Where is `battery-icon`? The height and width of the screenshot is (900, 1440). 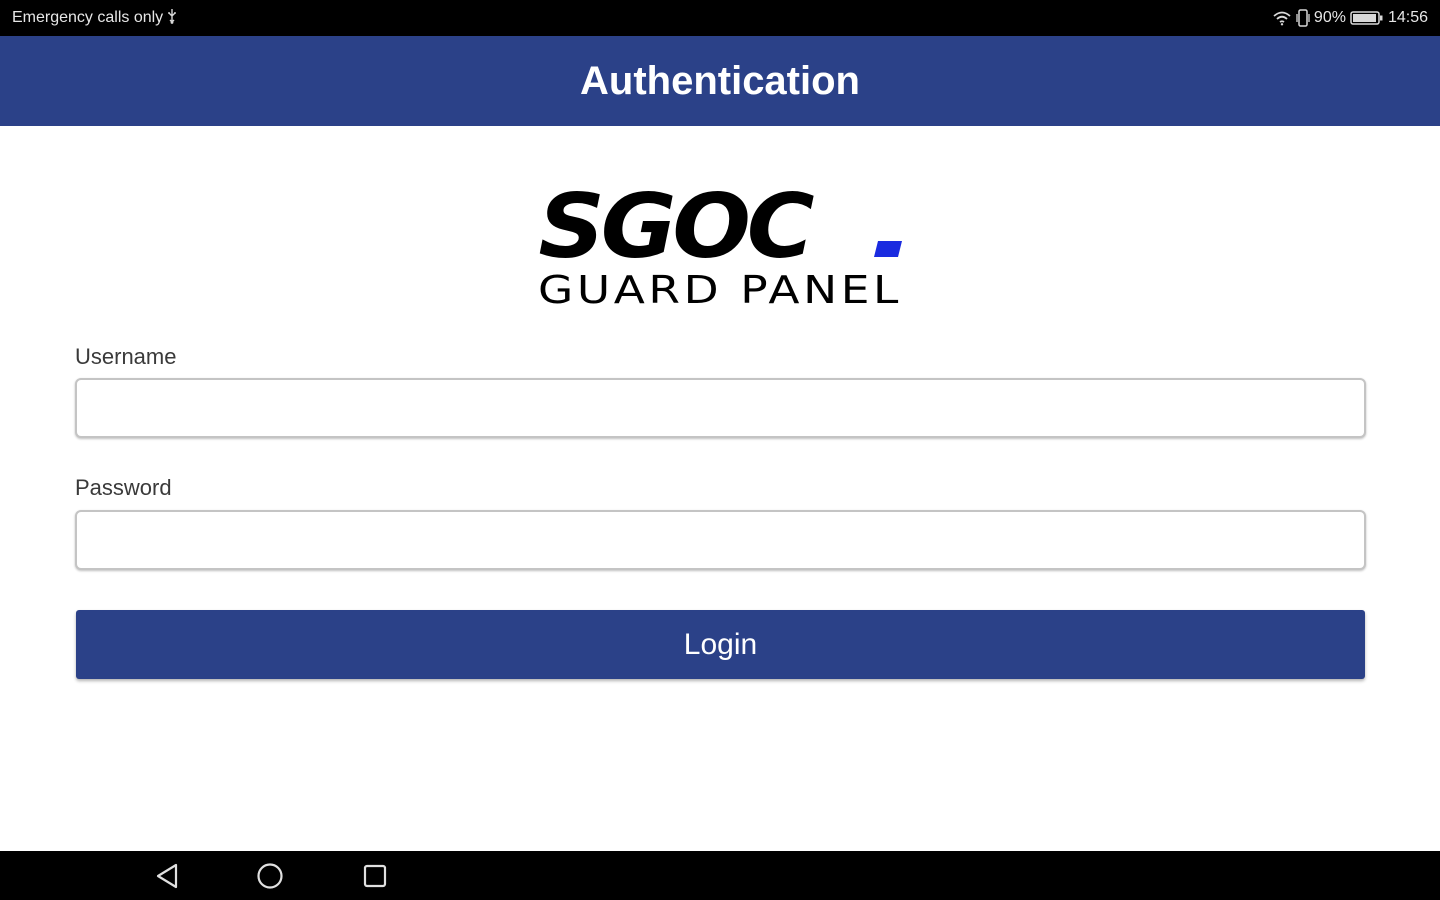 battery-icon is located at coordinates (1367, 18).